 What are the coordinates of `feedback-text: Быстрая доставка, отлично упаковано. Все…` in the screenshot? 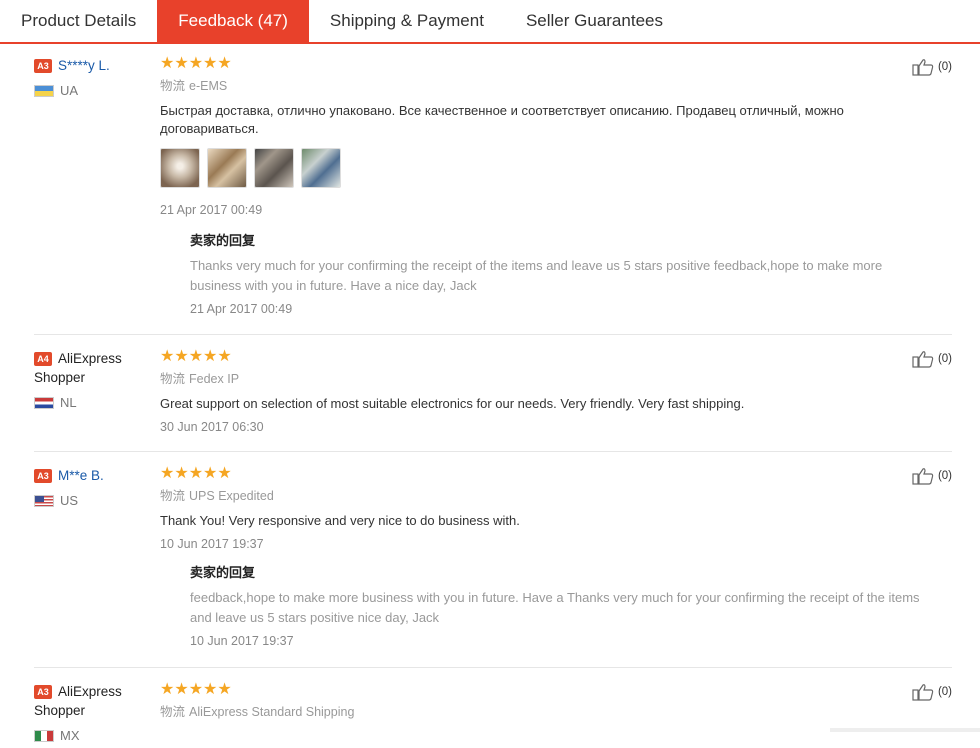 It's located at (502, 119).